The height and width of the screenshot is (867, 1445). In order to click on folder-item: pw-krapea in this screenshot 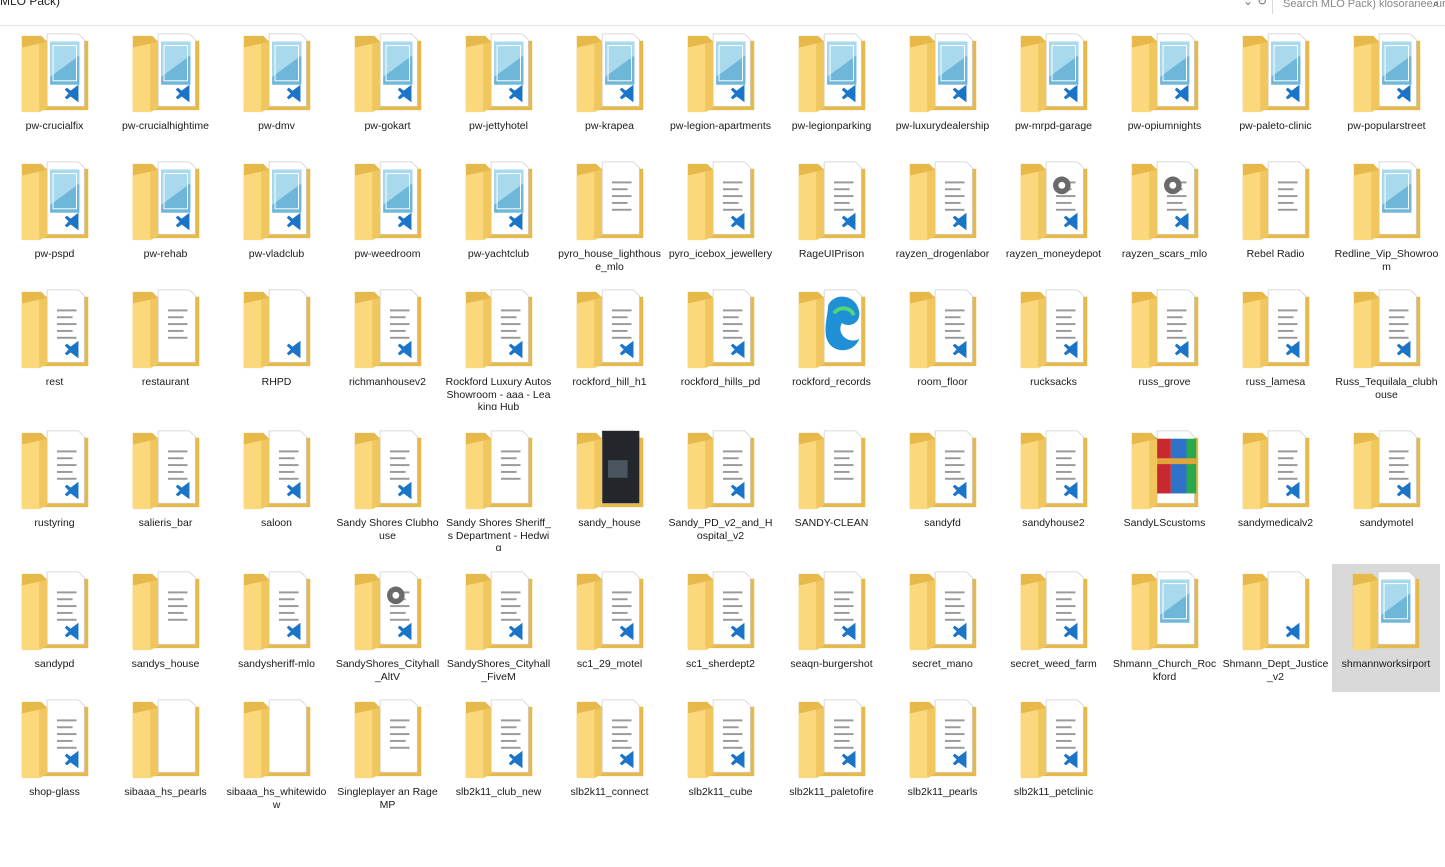, I will do `click(609, 90)`.